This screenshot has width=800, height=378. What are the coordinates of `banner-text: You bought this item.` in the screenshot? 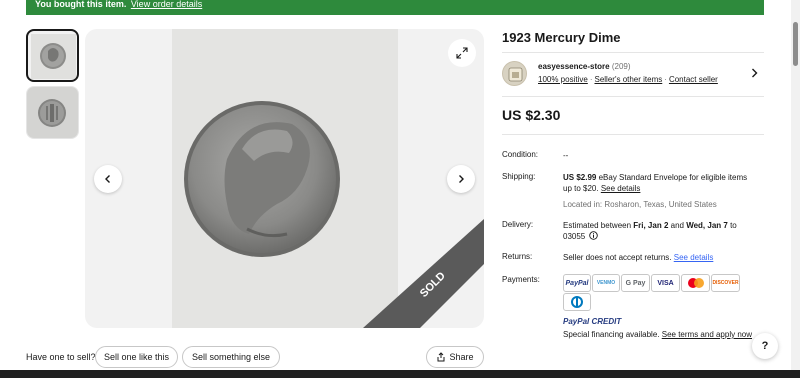 It's located at (81, 4).